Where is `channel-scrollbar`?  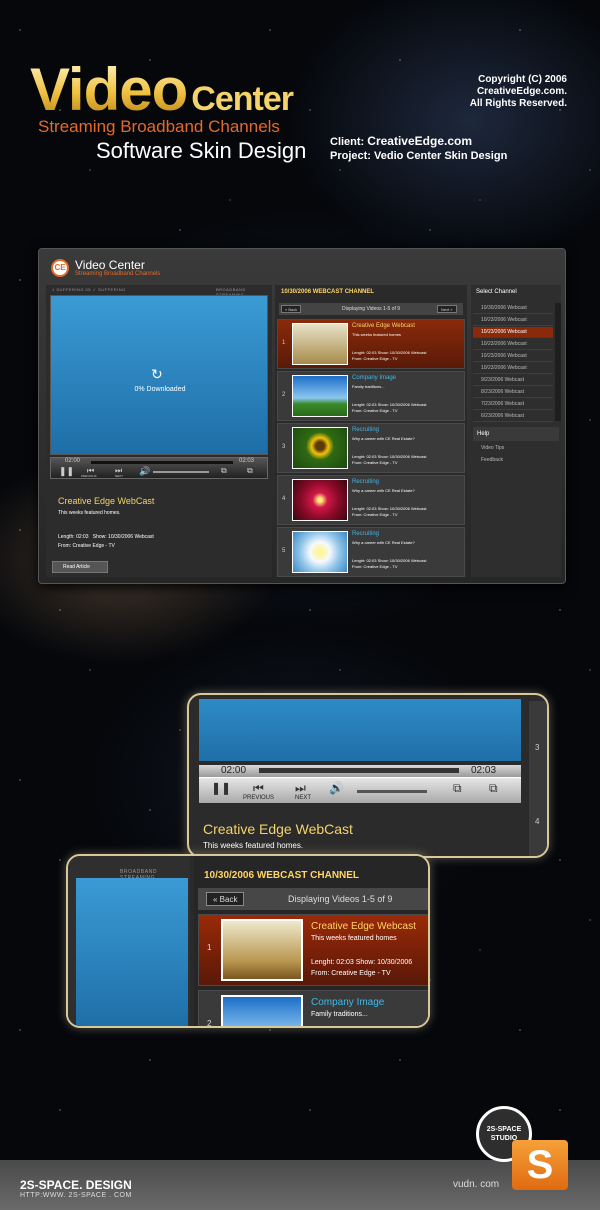 channel-scrollbar is located at coordinates (558, 362).